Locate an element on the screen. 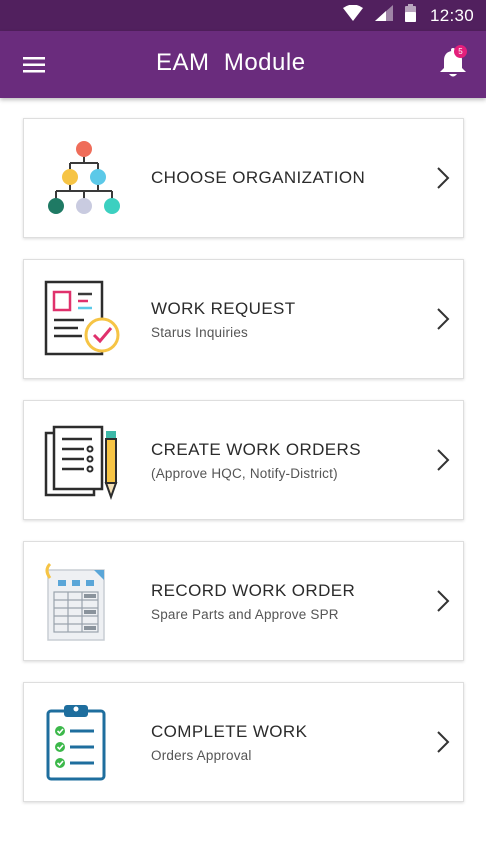  menu-card-choose-organization: CHOOSE ORGANIZATION is located at coordinates (243, 178).